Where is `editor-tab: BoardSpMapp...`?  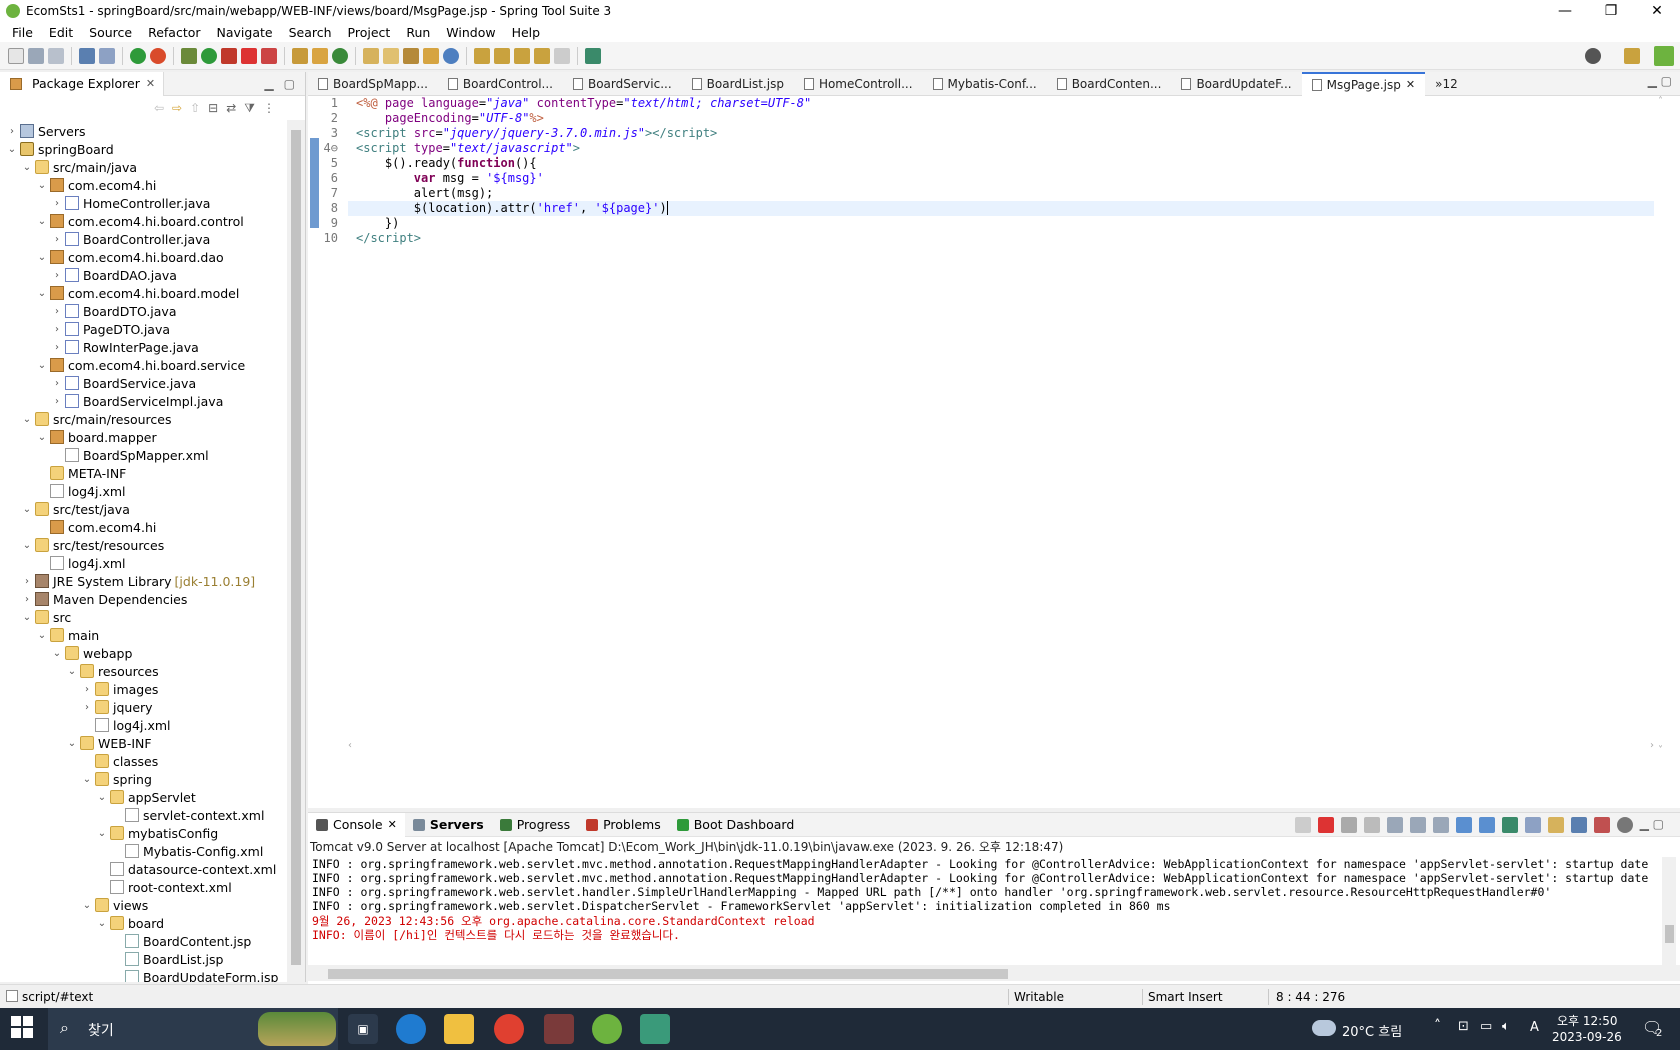 editor-tab: BoardSpMapp... is located at coordinates (373, 84).